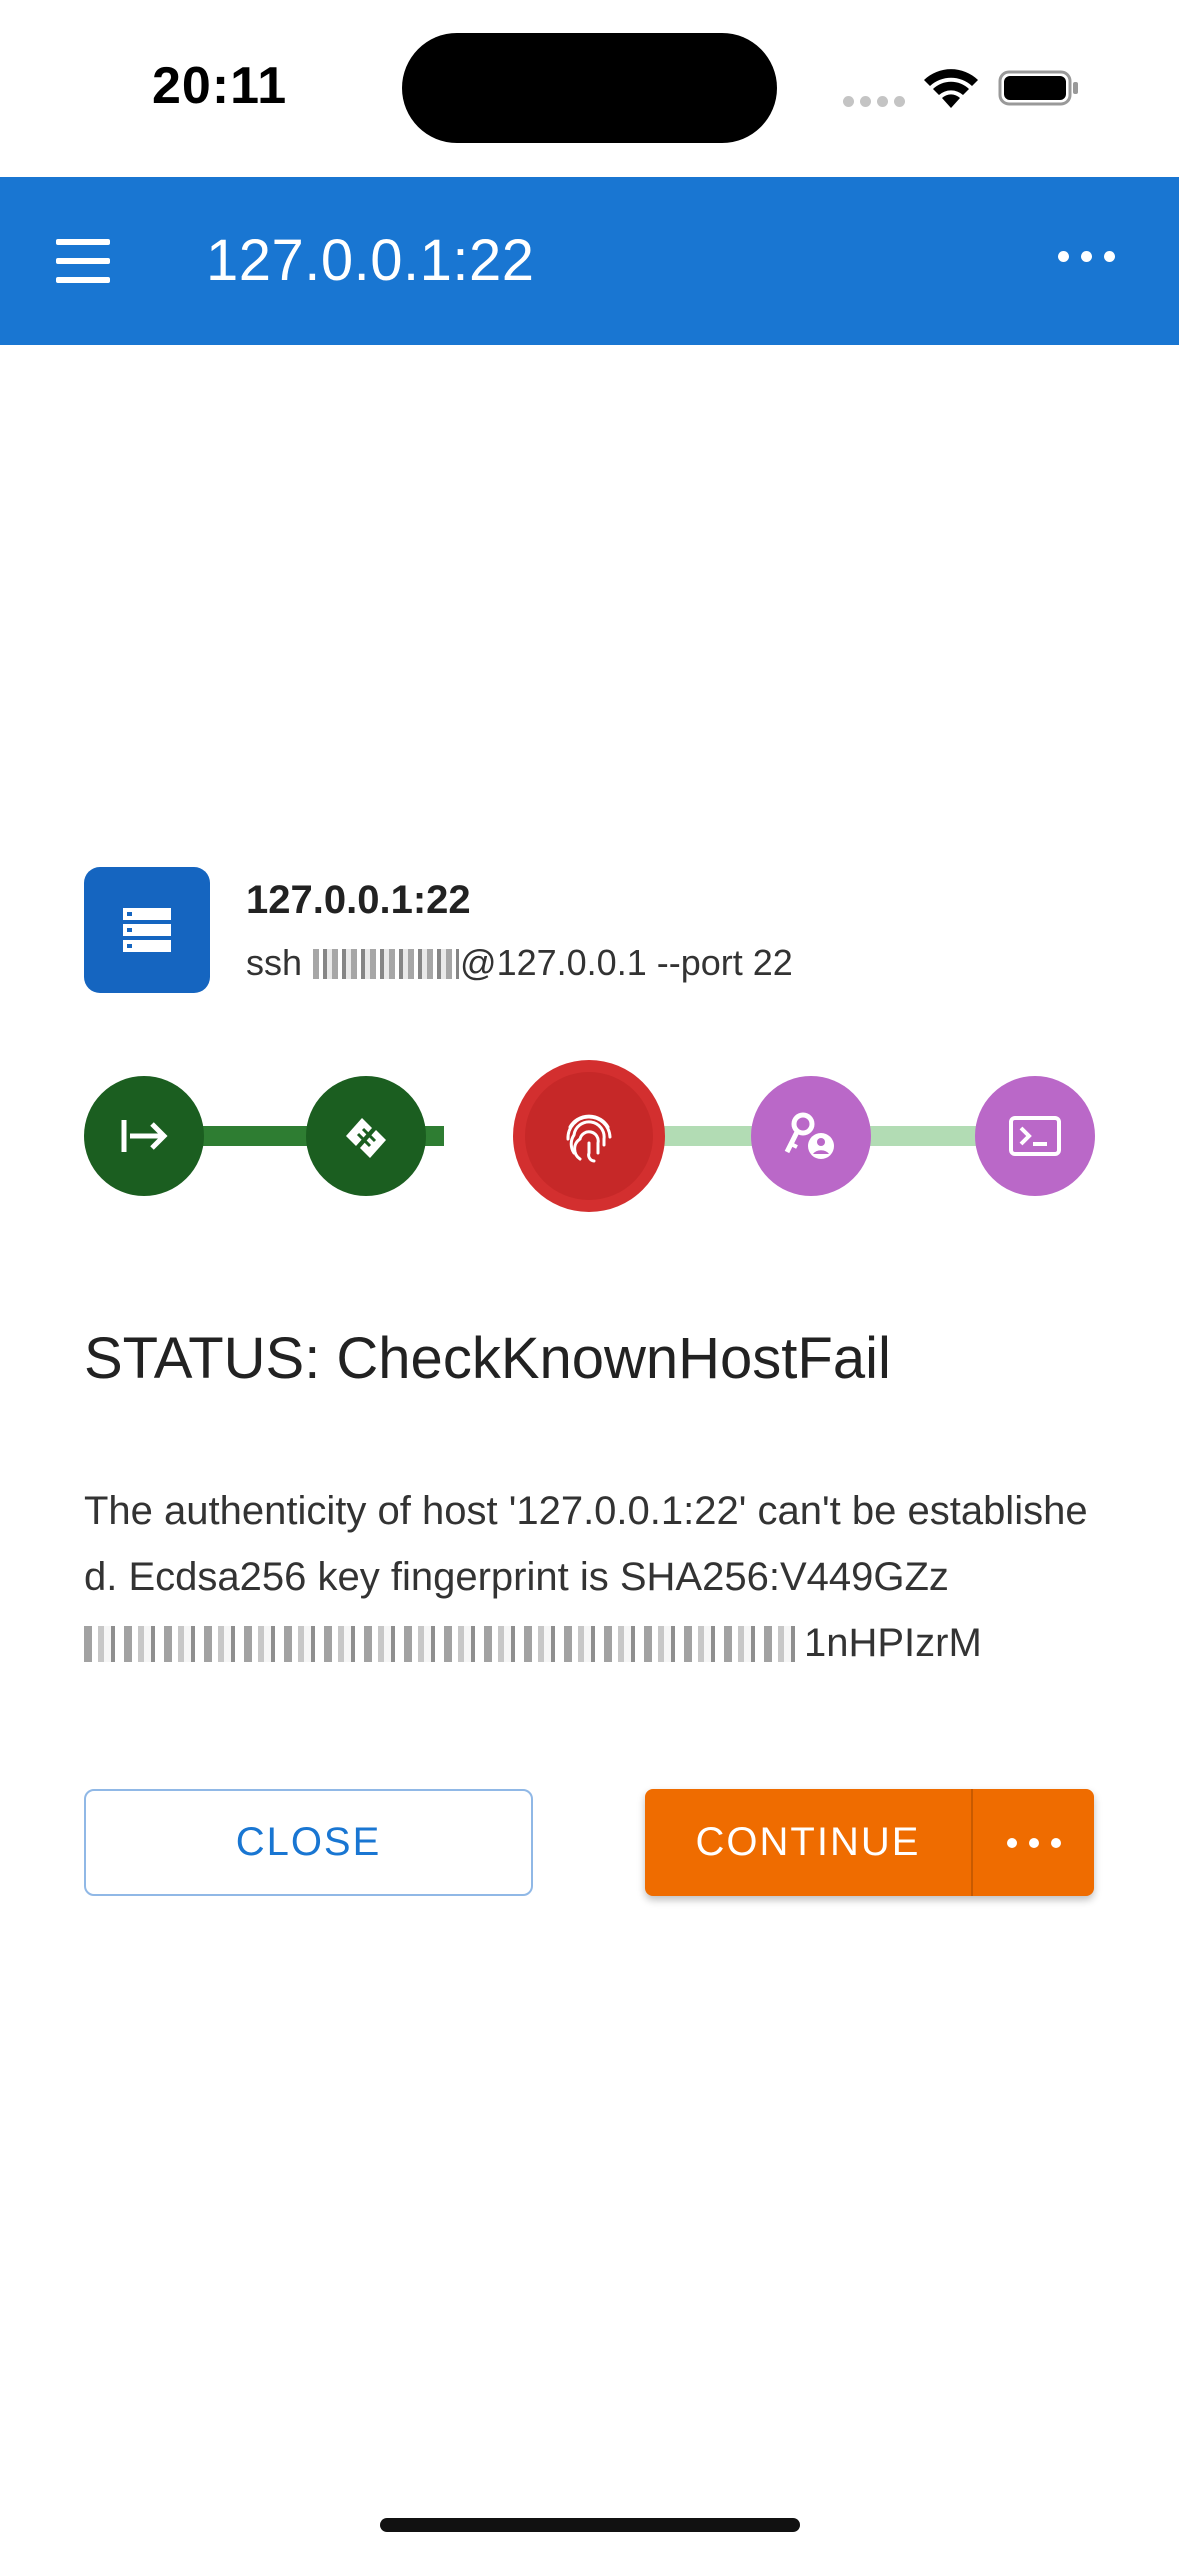 This screenshot has height=2556, width=1179. What do you see at coordinates (809, 1842) in the screenshot?
I see `continue-button: CONTINUE` at bounding box center [809, 1842].